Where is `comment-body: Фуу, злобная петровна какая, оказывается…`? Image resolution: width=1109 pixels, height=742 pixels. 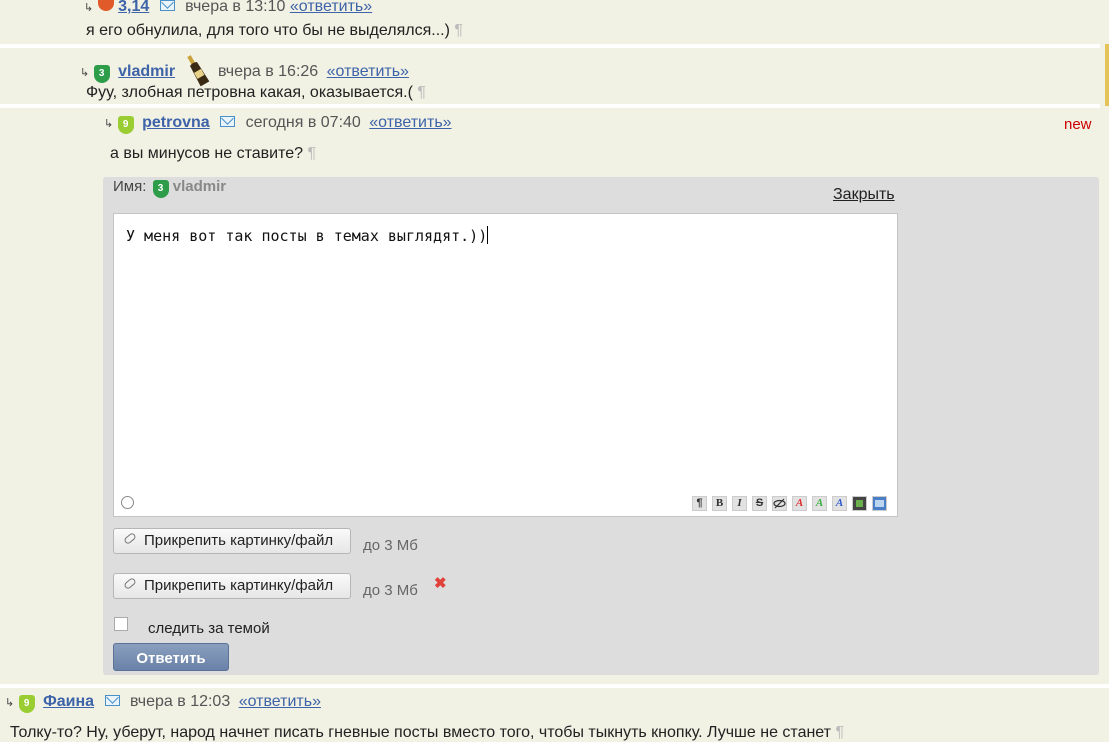 comment-body: Фуу, злобная петровна какая, оказывается… is located at coordinates (256, 93).